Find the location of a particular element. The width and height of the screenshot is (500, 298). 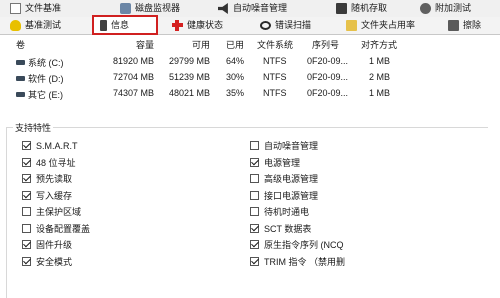

feature-label: 48 位寻址 is located at coordinates (56, 162).